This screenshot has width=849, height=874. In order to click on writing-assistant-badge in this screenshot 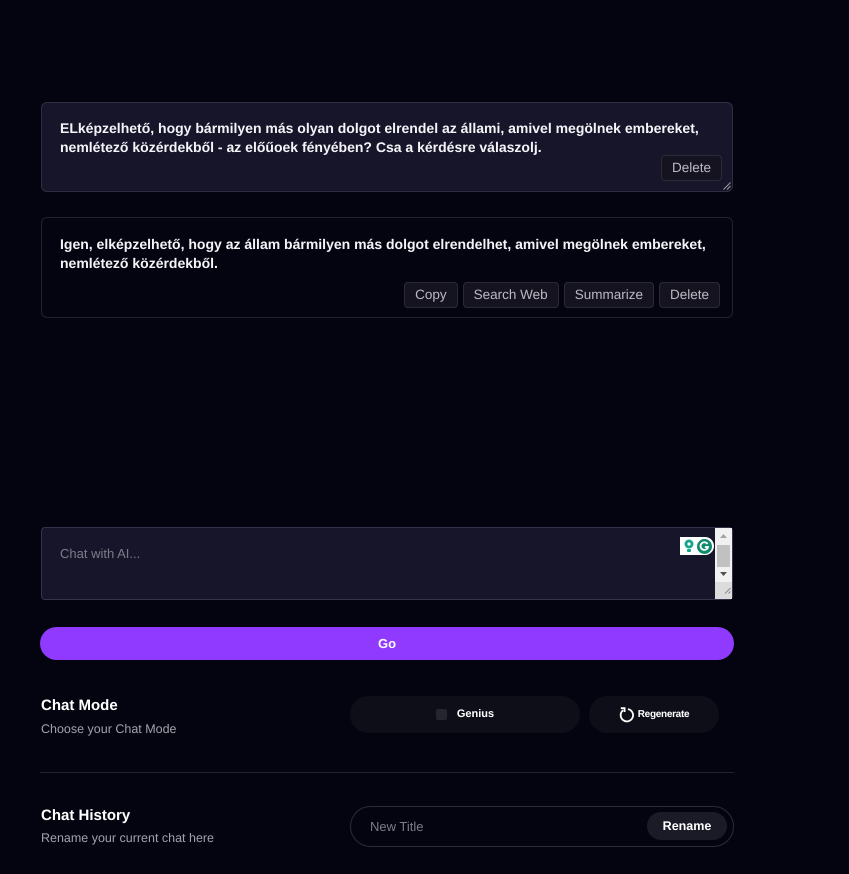, I will do `click(697, 546)`.